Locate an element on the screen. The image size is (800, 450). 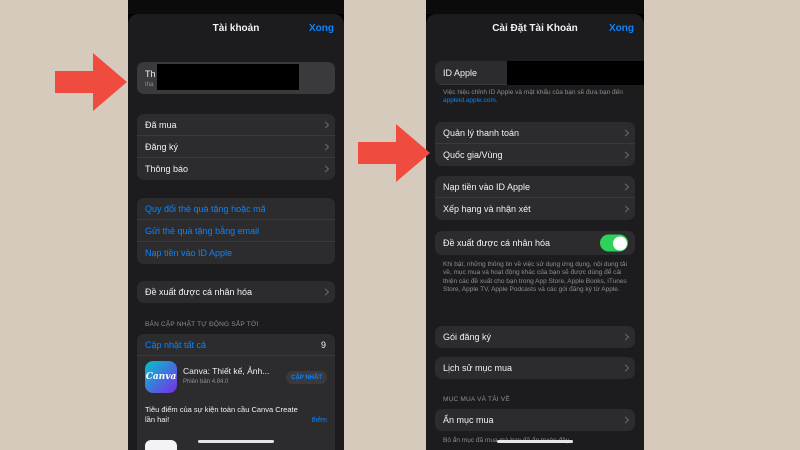
row-label: Xếp hạng và nhận xét is located at coordinates (487, 209).